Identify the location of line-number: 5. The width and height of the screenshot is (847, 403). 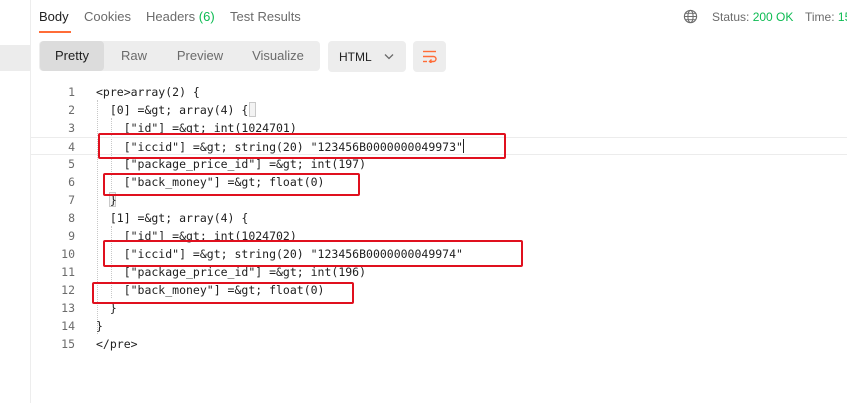
(71, 164).